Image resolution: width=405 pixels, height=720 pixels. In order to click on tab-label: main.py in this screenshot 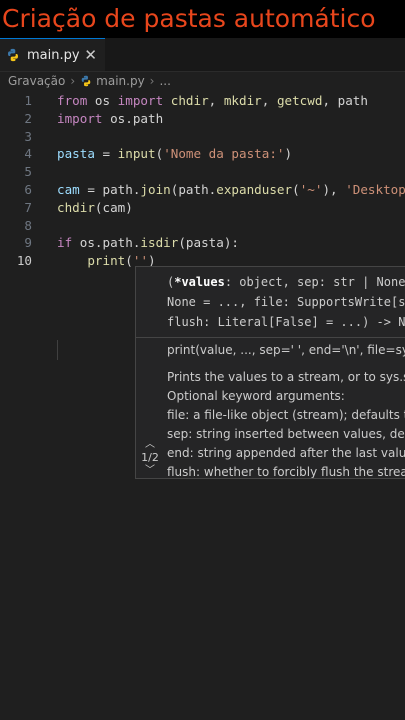, I will do `click(53, 55)`.